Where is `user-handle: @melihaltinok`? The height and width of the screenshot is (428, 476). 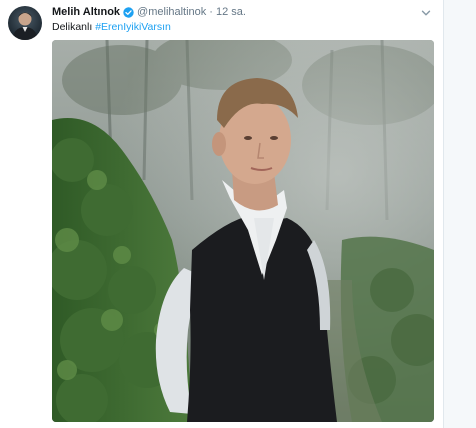 user-handle: @melihaltinok is located at coordinates (171, 12).